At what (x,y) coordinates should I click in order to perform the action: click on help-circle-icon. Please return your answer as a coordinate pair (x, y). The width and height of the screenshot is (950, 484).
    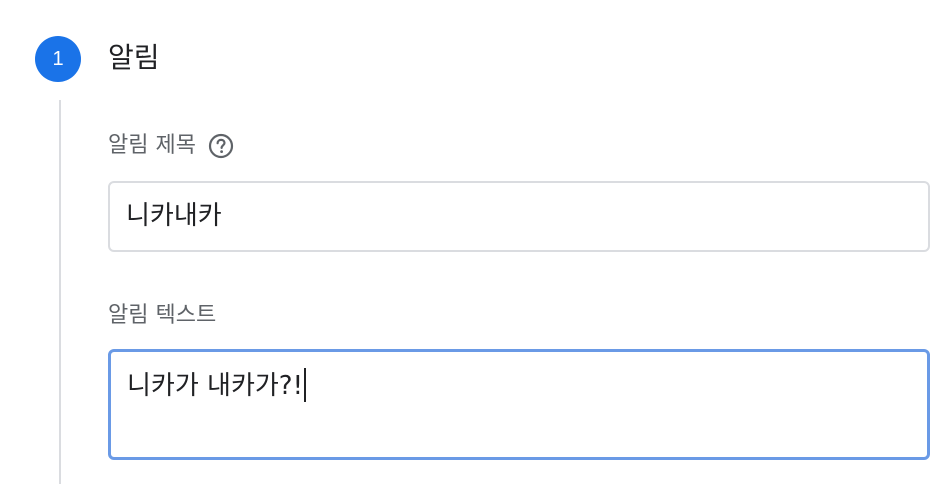
    Looking at the image, I should click on (221, 146).